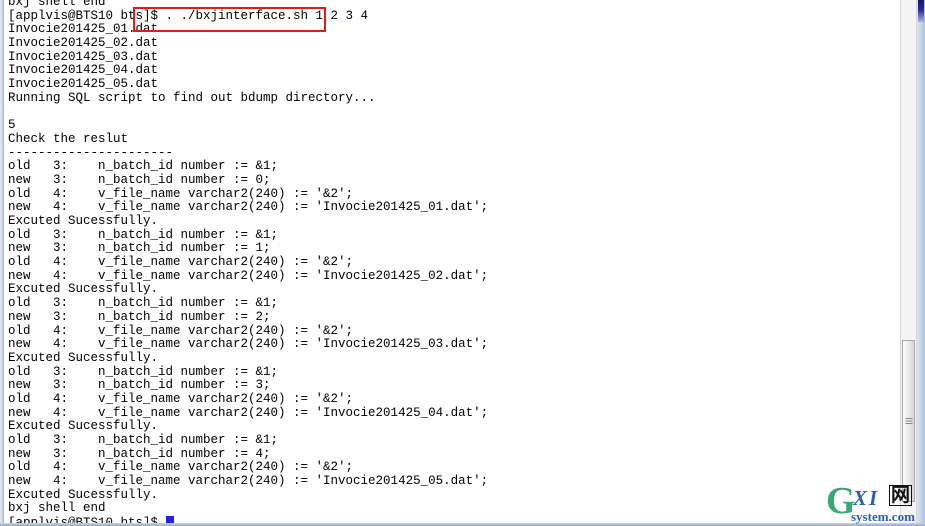 Image resolution: width=925 pixels, height=526 pixels. What do you see at coordinates (908, 261) in the screenshot?
I see `vertical-scrollbar` at bounding box center [908, 261].